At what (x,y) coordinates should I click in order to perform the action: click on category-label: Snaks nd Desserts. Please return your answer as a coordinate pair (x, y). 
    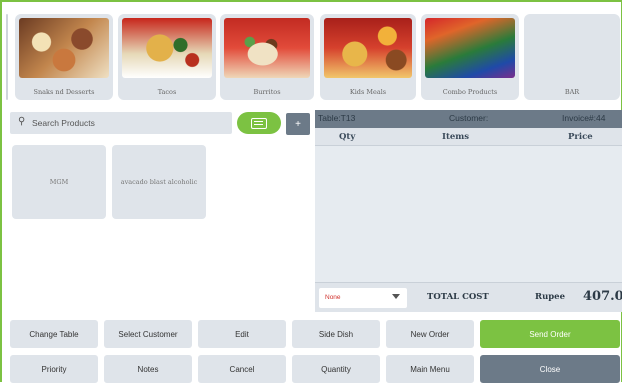
    Looking at the image, I should click on (64, 92).